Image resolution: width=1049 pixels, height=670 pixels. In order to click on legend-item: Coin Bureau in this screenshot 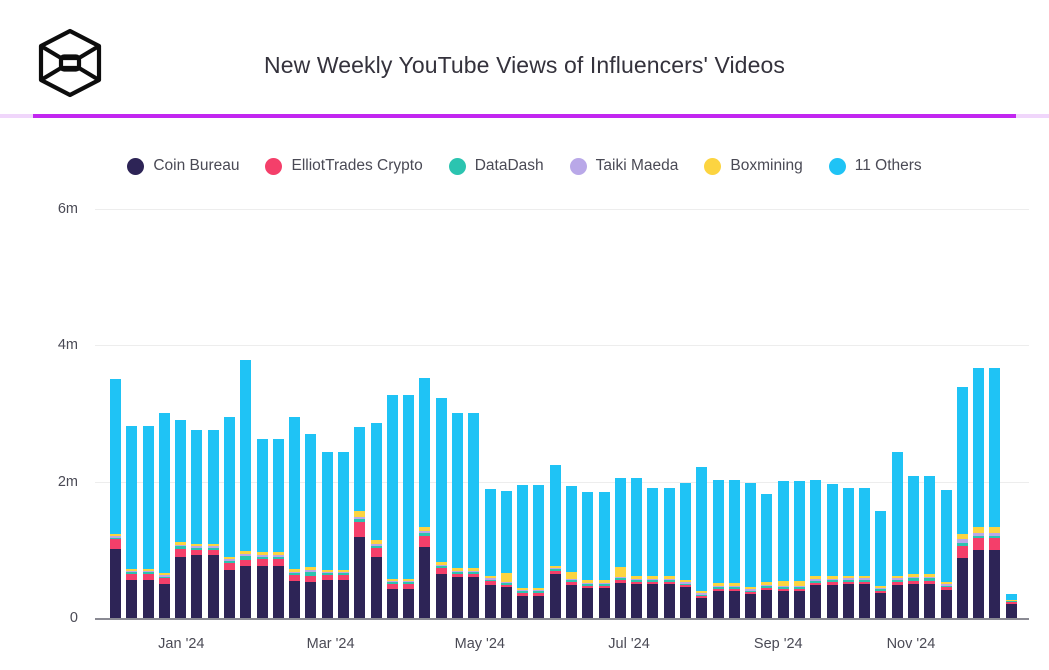, I will do `click(183, 166)`.